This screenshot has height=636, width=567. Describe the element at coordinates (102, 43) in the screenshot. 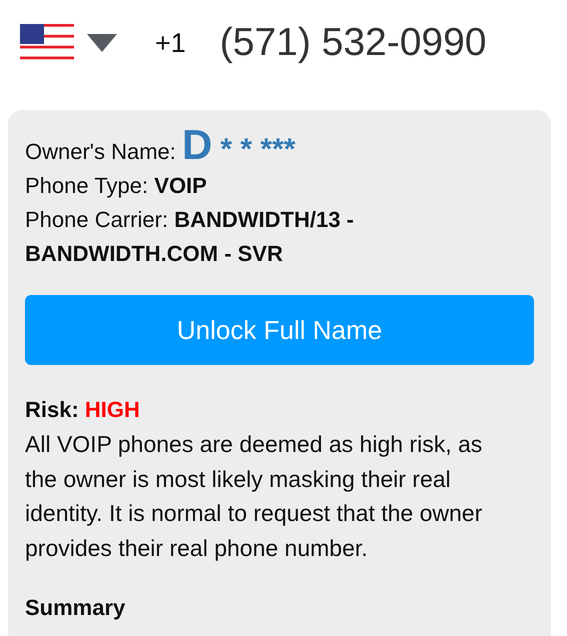

I see `caret-icon` at that location.